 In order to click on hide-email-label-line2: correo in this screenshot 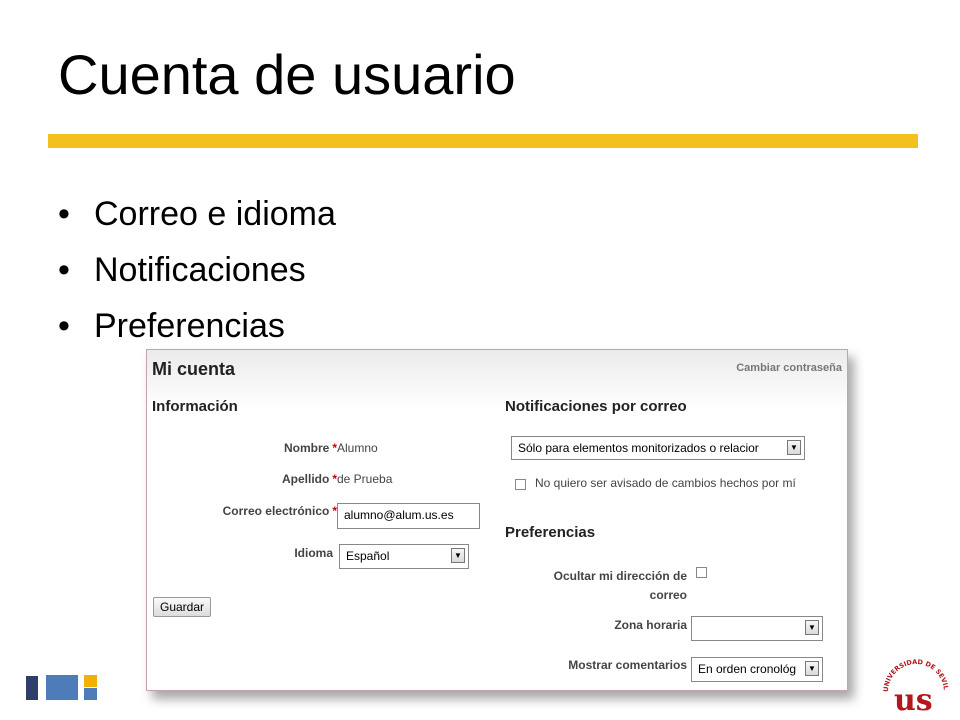, I will do `click(668, 595)`.